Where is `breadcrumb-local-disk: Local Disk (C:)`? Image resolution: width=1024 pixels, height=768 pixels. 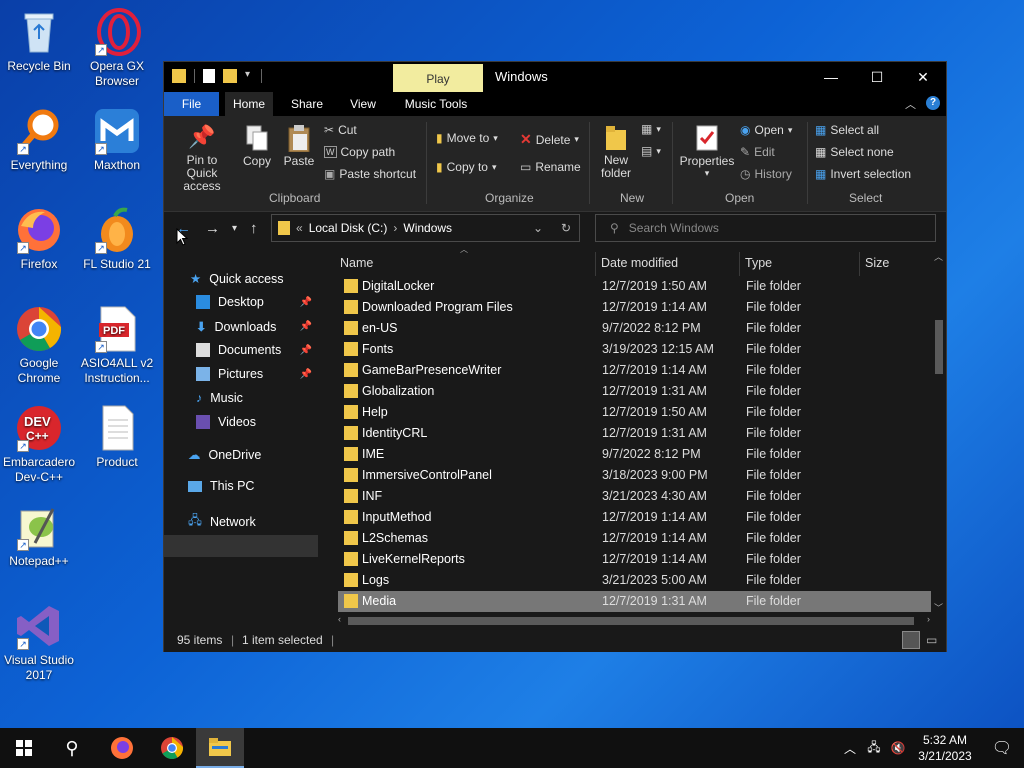 breadcrumb-local-disk: Local Disk (C:) is located at coordinates (348, 228).